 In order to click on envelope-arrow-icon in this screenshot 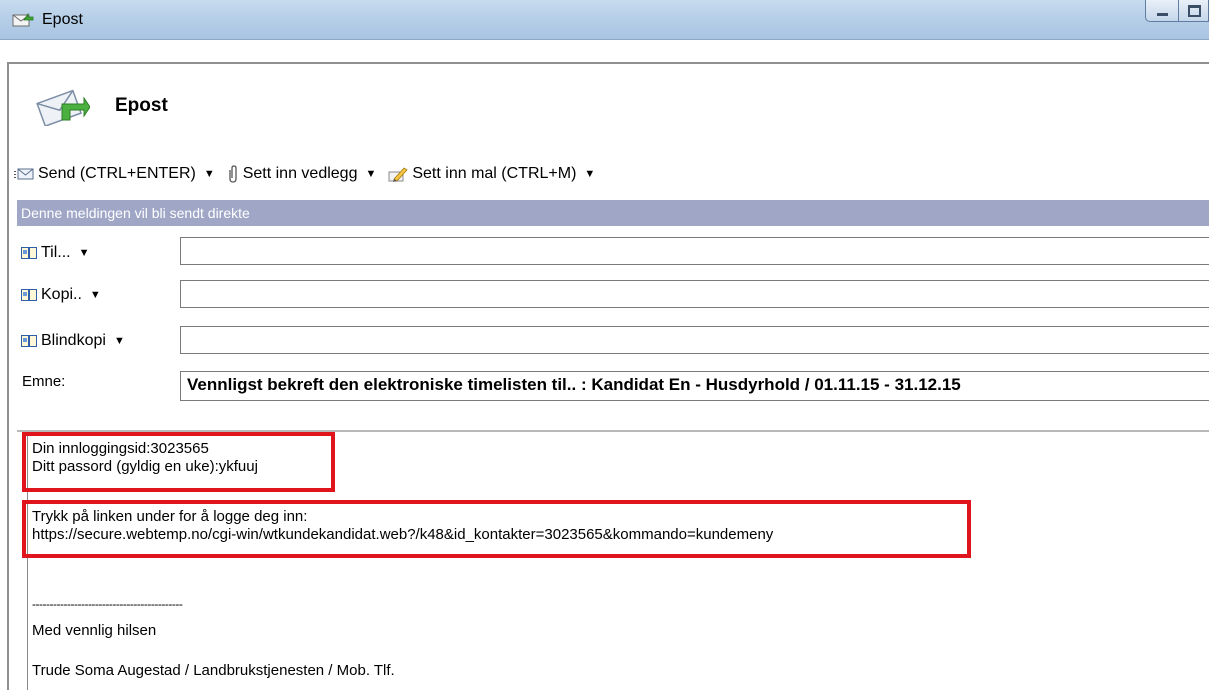, I will do `click(63, 107)`.